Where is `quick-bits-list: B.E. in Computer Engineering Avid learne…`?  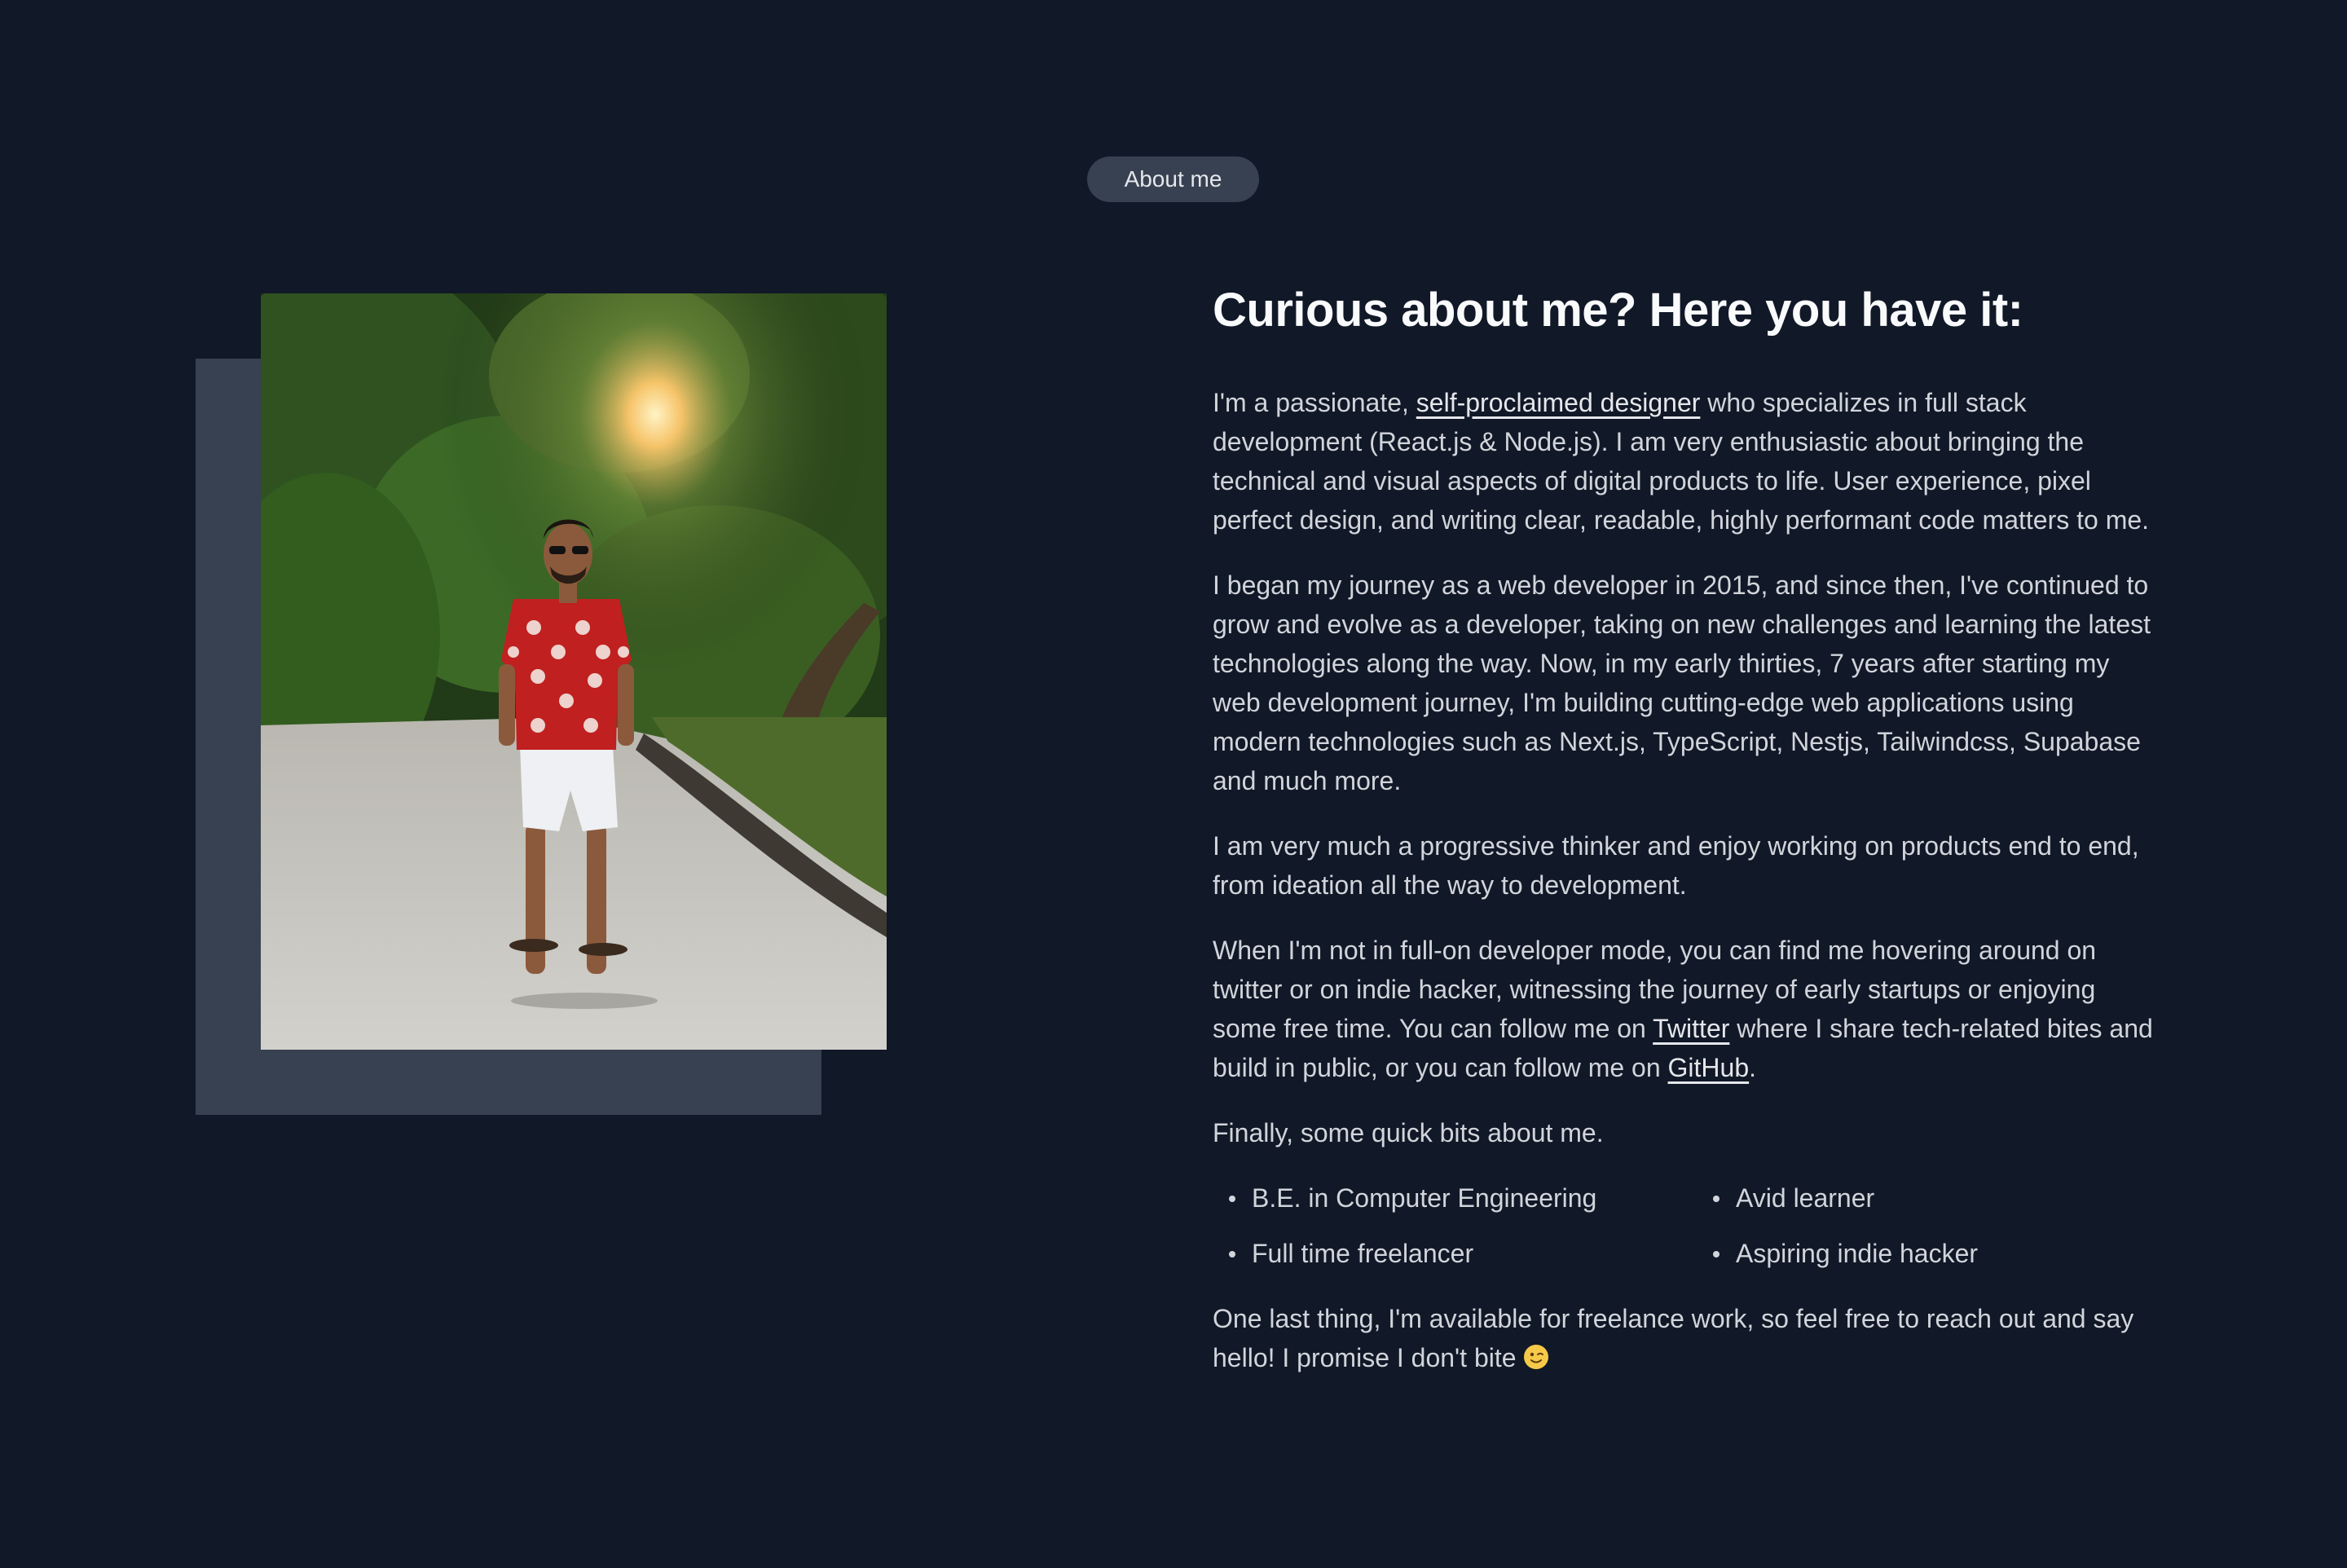 quick-bits-list: B.E. in Computer Engineering Avid learne… is located at coordinates (1685, 1225).